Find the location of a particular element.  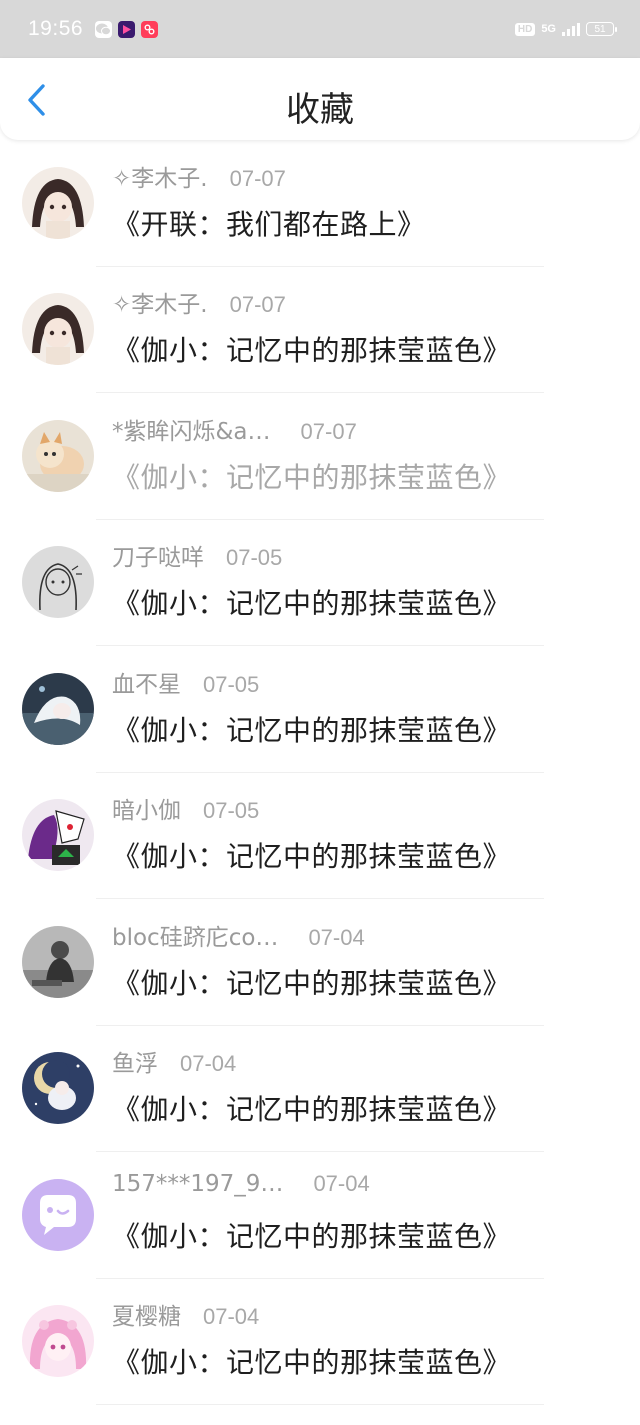

moon-night-avatar is located at coordinates (58, 1088).